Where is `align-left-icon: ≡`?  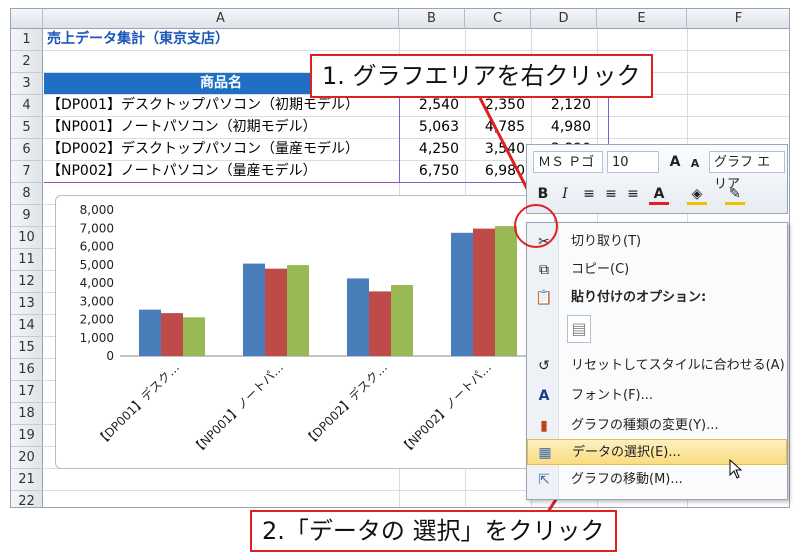
align-left-icon: ≡ is located at coordinates (589, 194).